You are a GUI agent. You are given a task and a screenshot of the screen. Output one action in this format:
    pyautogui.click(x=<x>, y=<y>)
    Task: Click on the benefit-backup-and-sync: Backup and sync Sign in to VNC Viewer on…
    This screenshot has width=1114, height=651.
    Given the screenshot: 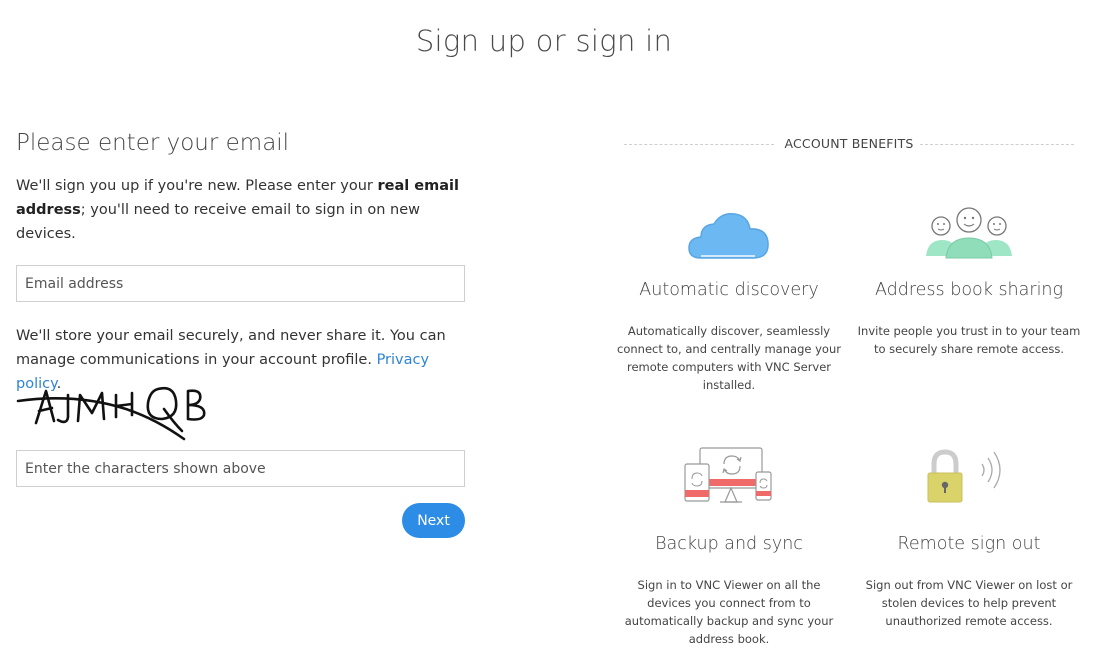 What is the action you would take?
    pyautogui.click(x=729, y=545)
    